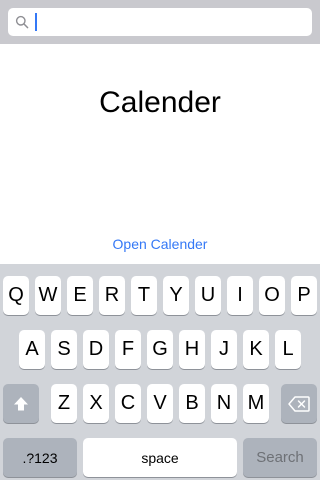 The image size is (320, 480). What do you see at coordinates (192, 349) in the screenshot?
I see `key-h: H` at bounding box center [192, 349].